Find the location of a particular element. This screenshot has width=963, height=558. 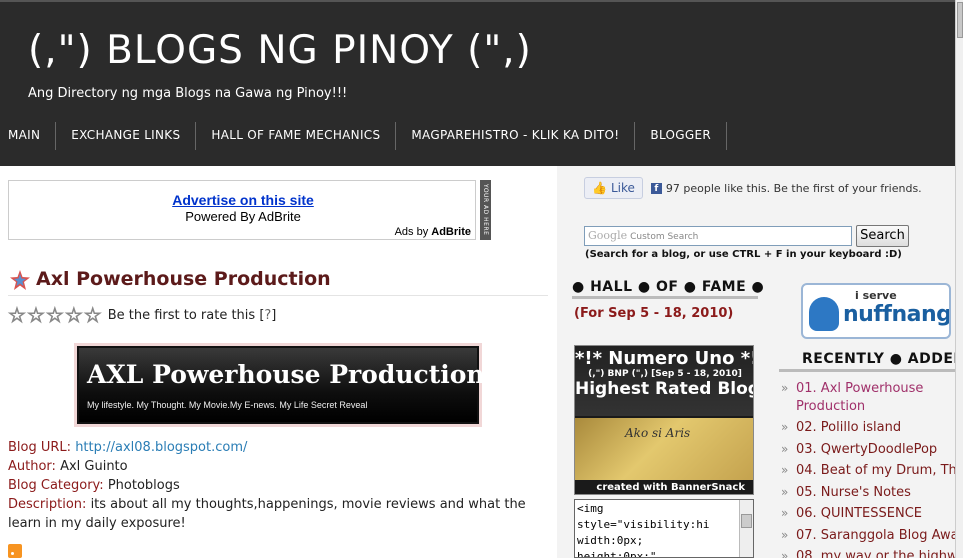

rating-text: Be the first to rate this [?] is located at coordinates (192, 315).